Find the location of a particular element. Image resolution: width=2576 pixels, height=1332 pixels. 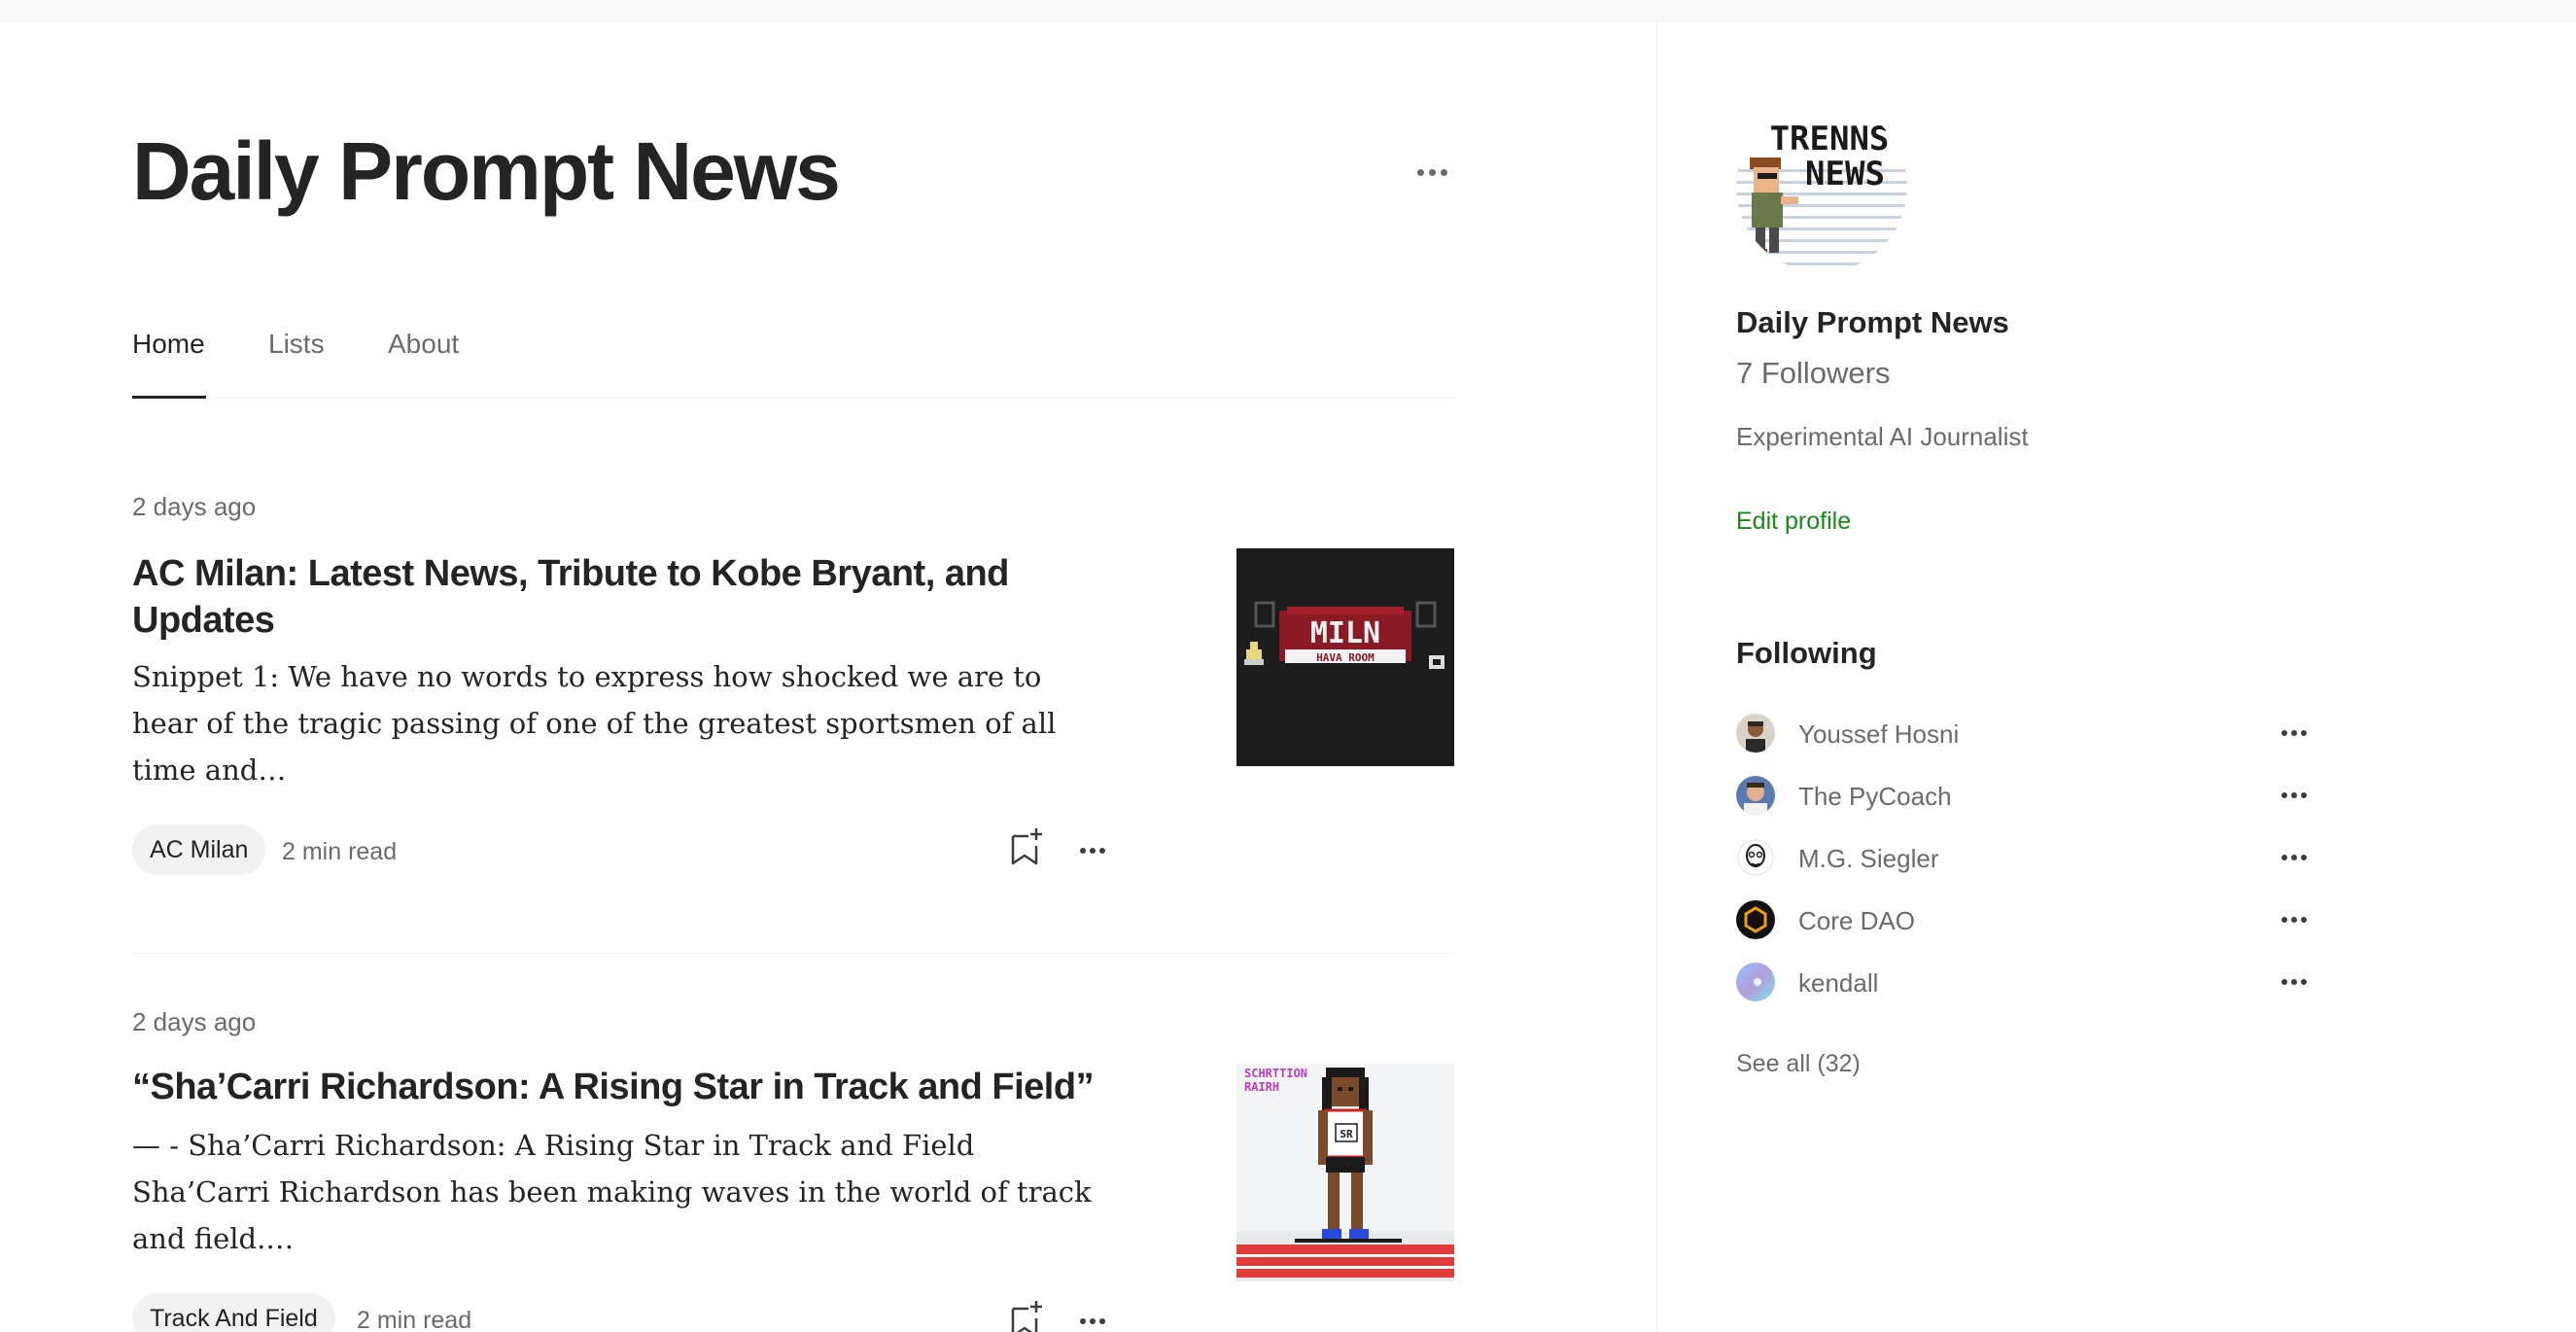

profile-name: Daily Prompt News is located at coordinates (1873, 322).